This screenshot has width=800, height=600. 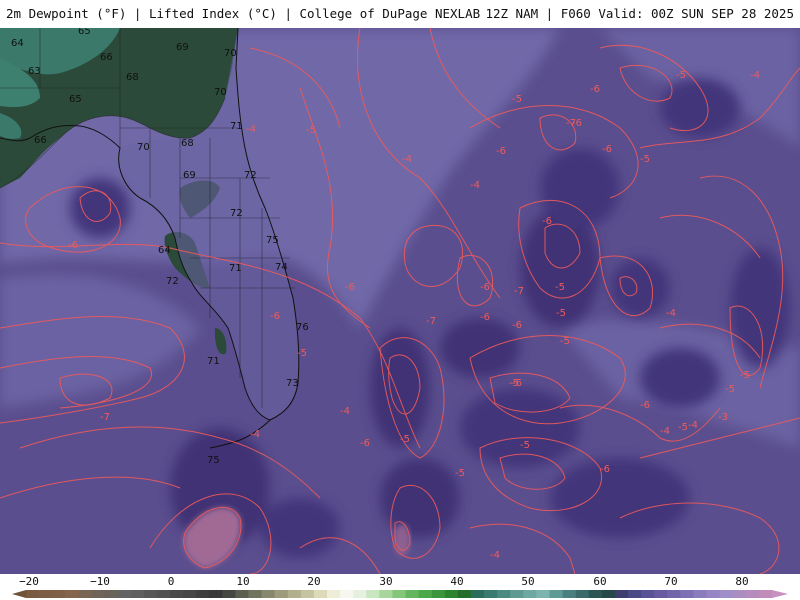 What do you see at coordinates (171, 581) in the screenshot?
I see `colorbar-tick-label: 0` at bounding box center [171, 581].